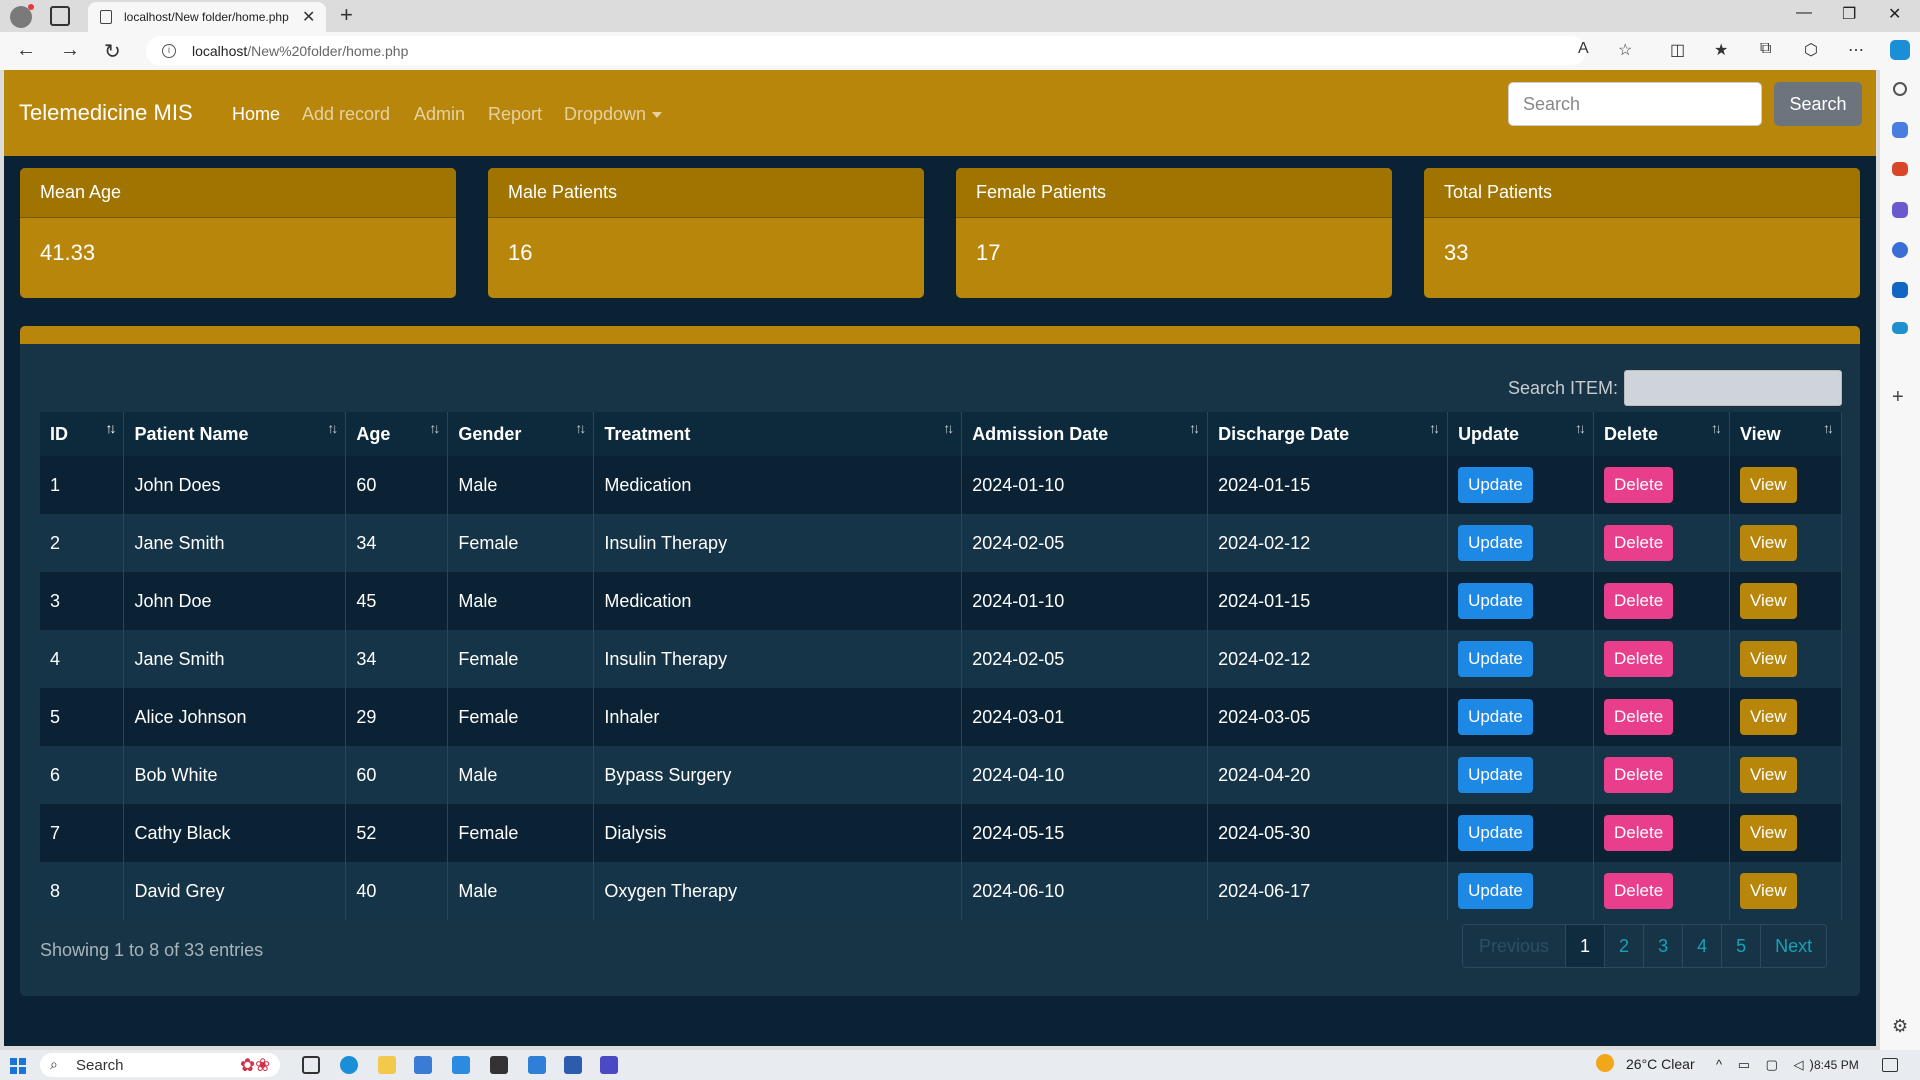 The width and height of the screenshot is (1920, 1080). I want to click on system-tray-icons: ^ ▭ ▢ ◁), so click(1768, 1065).